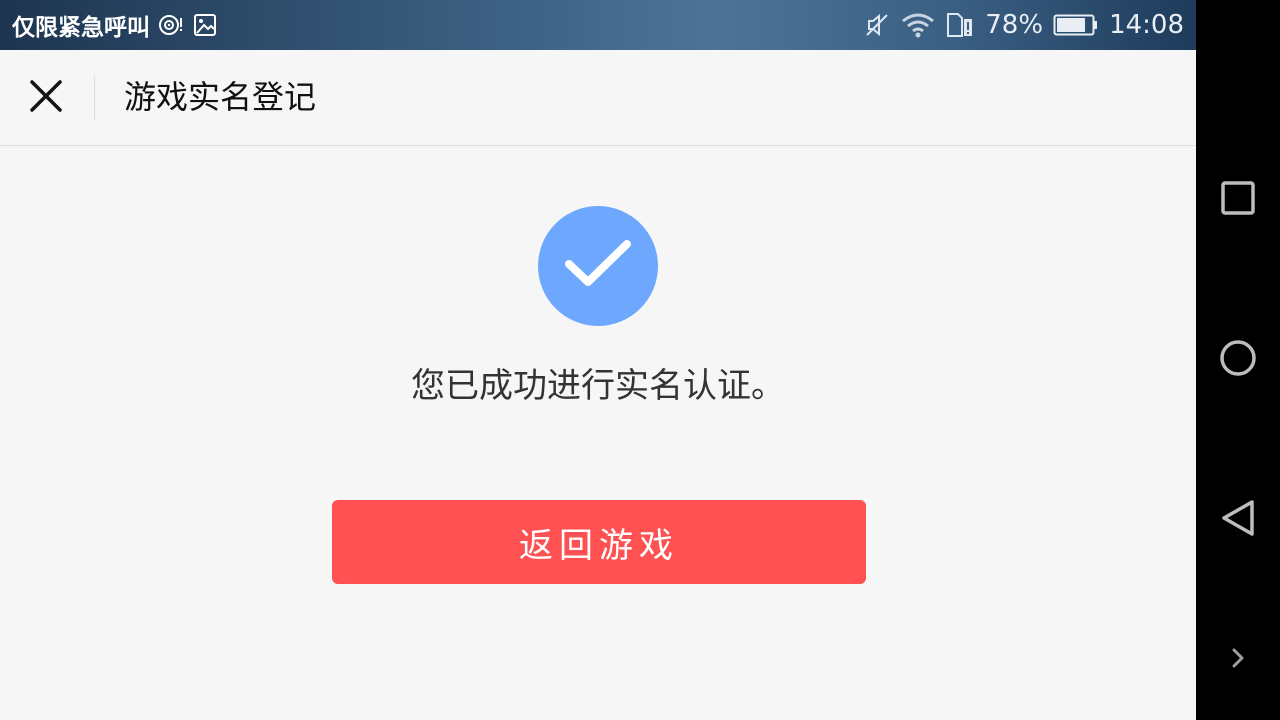  Describe the element at coordinates (94, 98) in the screenshot. I see `header-divider` at that location.